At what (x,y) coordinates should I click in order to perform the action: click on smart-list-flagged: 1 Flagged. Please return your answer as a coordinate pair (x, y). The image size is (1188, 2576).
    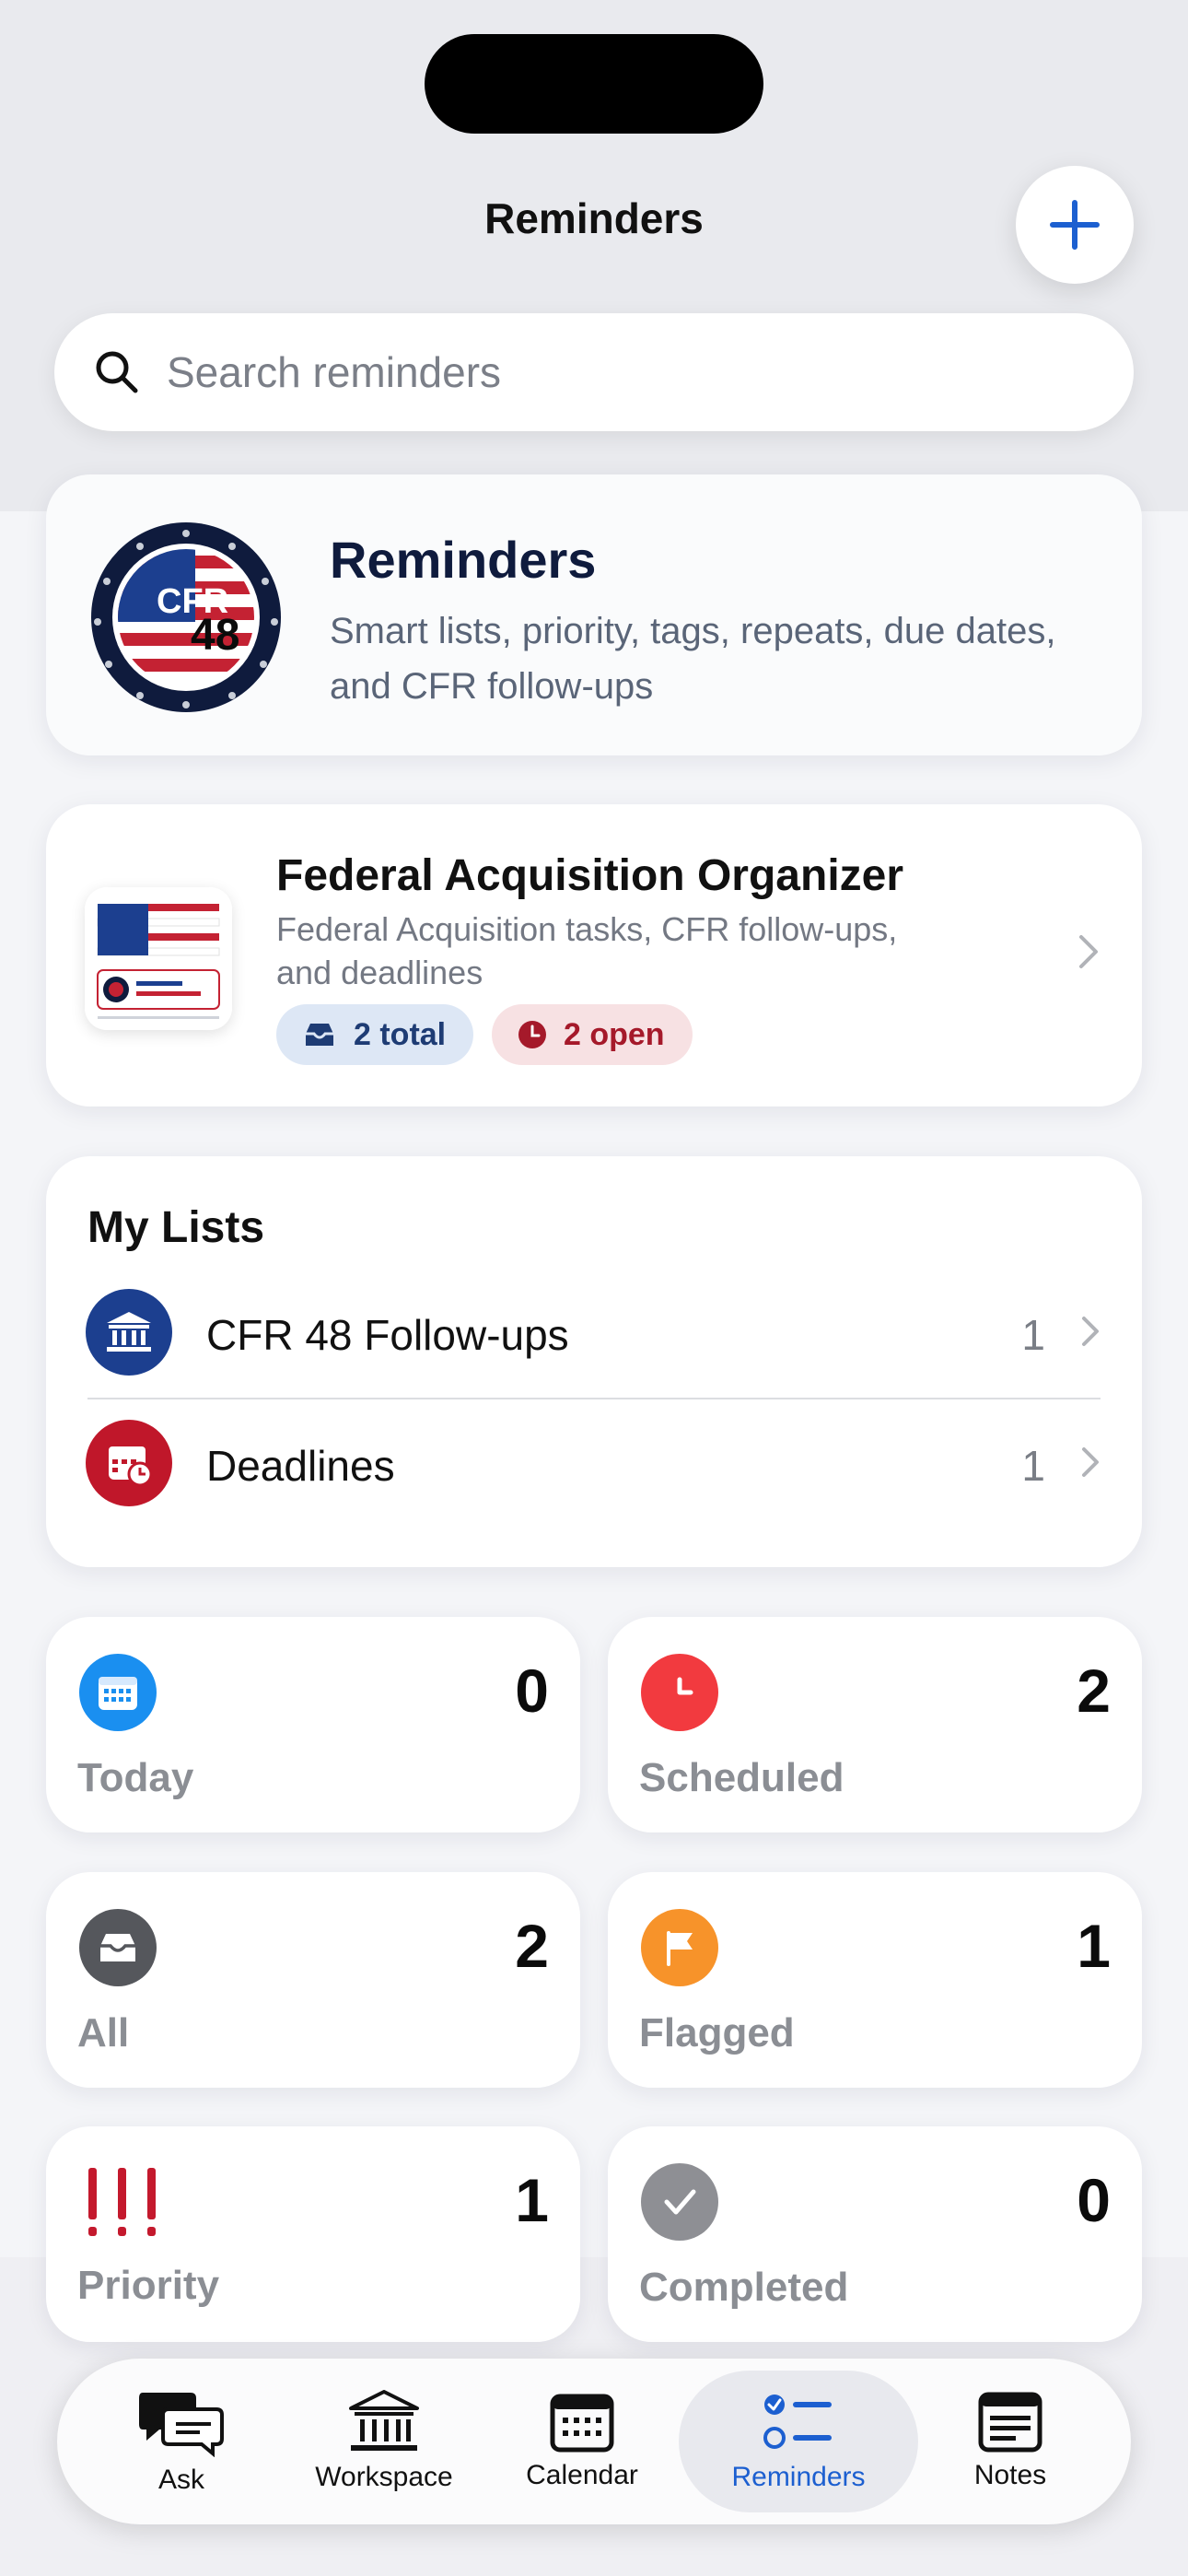
    Looking at the image, I should click on (875, 1980).